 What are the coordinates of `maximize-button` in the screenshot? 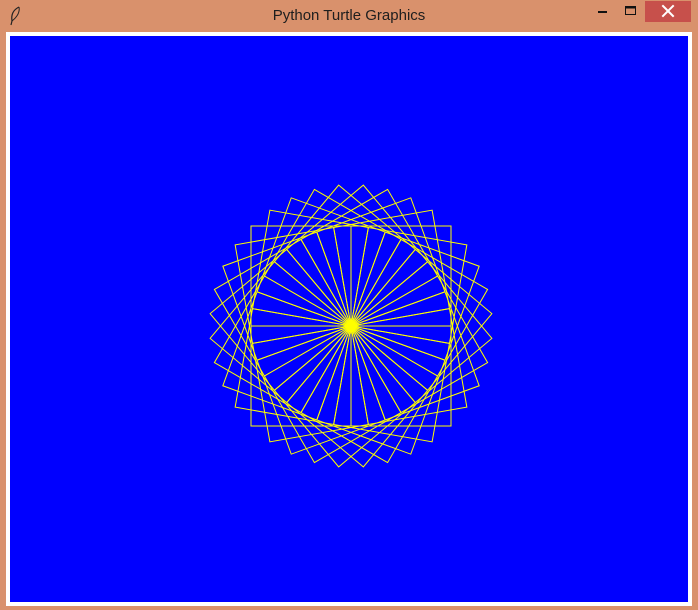 It's located at (630, 11).